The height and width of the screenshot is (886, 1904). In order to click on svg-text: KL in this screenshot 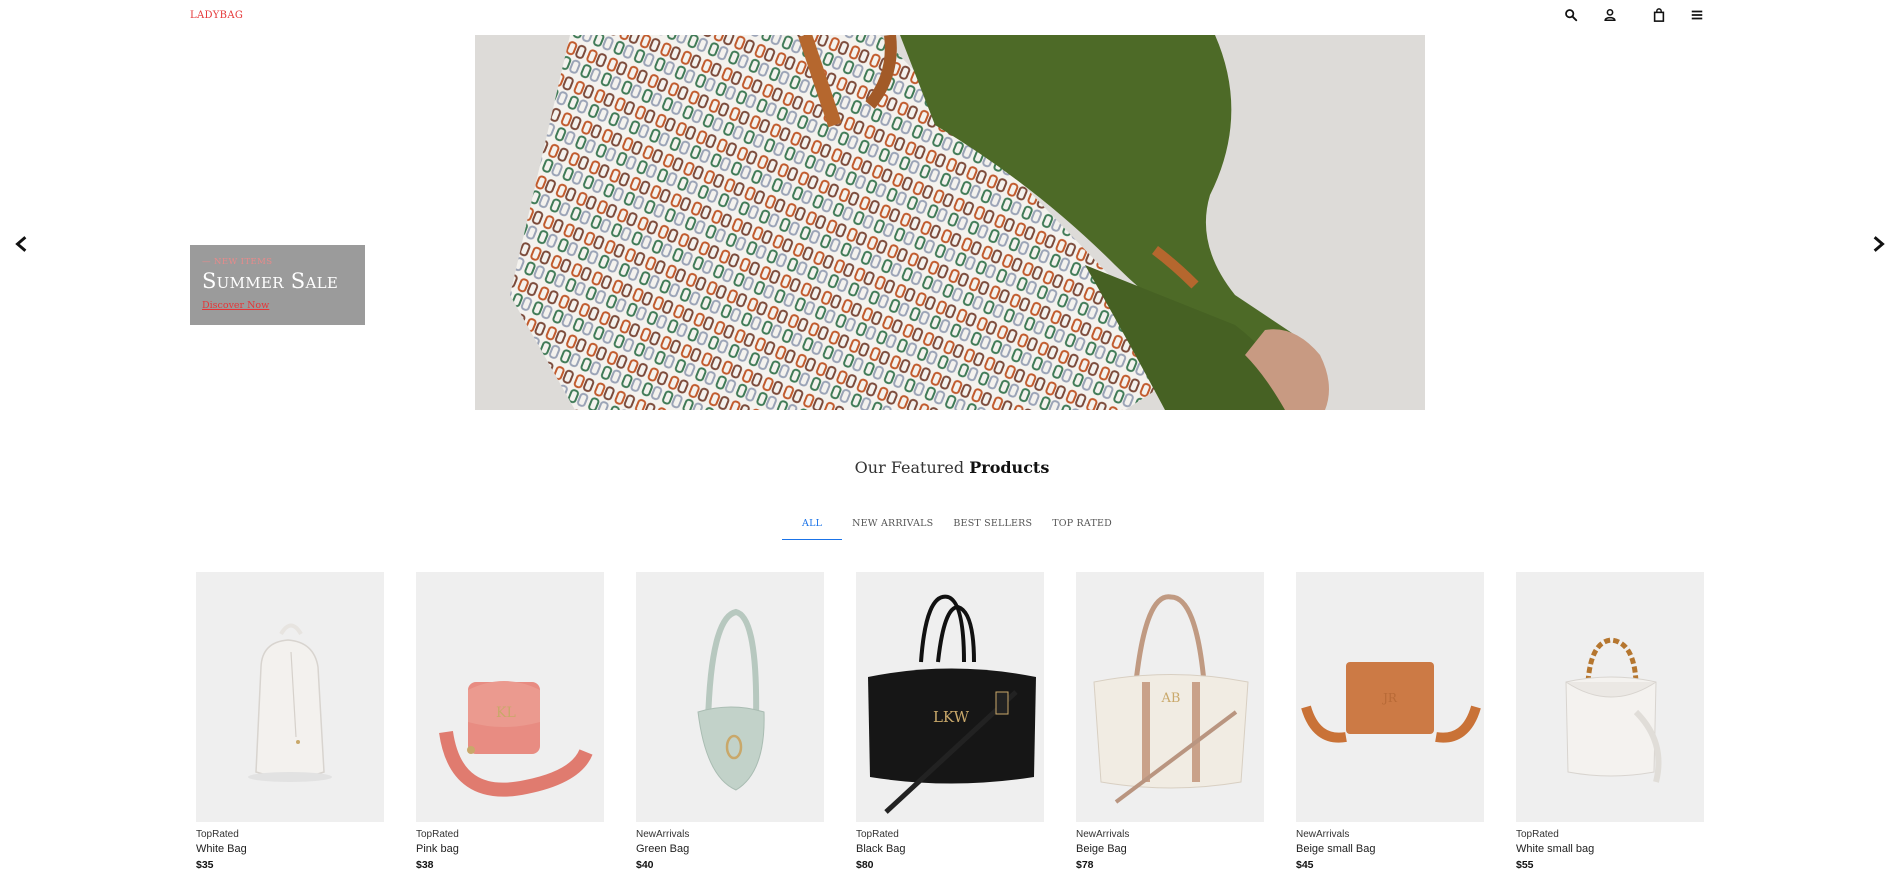, I will do `click(506, 713)`.